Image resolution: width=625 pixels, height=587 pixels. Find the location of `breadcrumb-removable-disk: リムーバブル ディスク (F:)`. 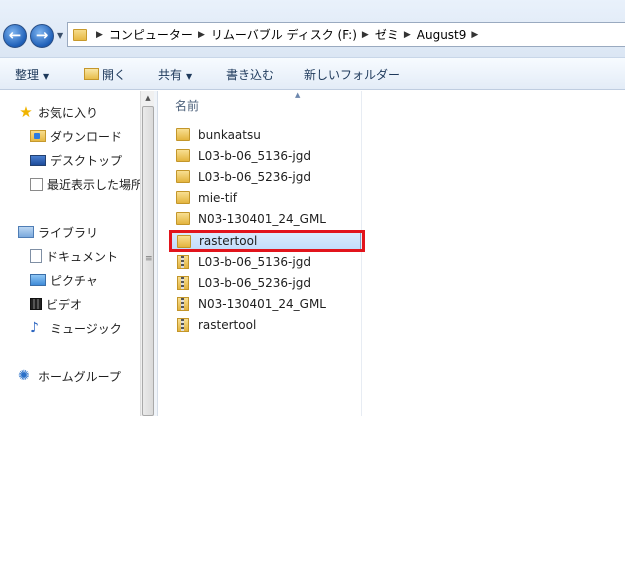

breadcrumb-removable-disk: リムーバブル ディスク (F:) is located at coordinates (284, 34).